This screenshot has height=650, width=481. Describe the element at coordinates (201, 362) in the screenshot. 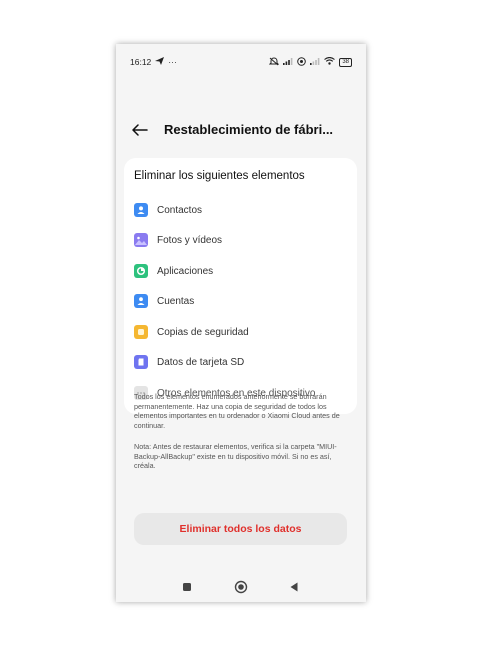

I see `item-label: Datos de tarjeta SD` at that location.